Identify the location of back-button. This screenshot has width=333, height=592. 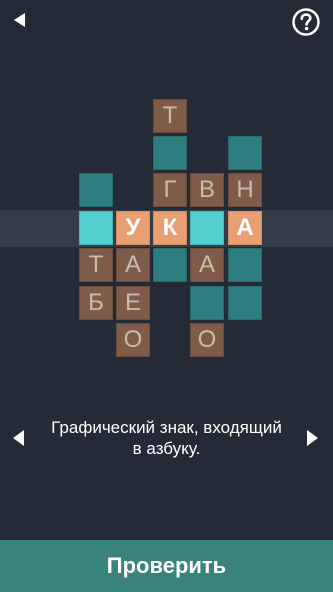
(20, 20).